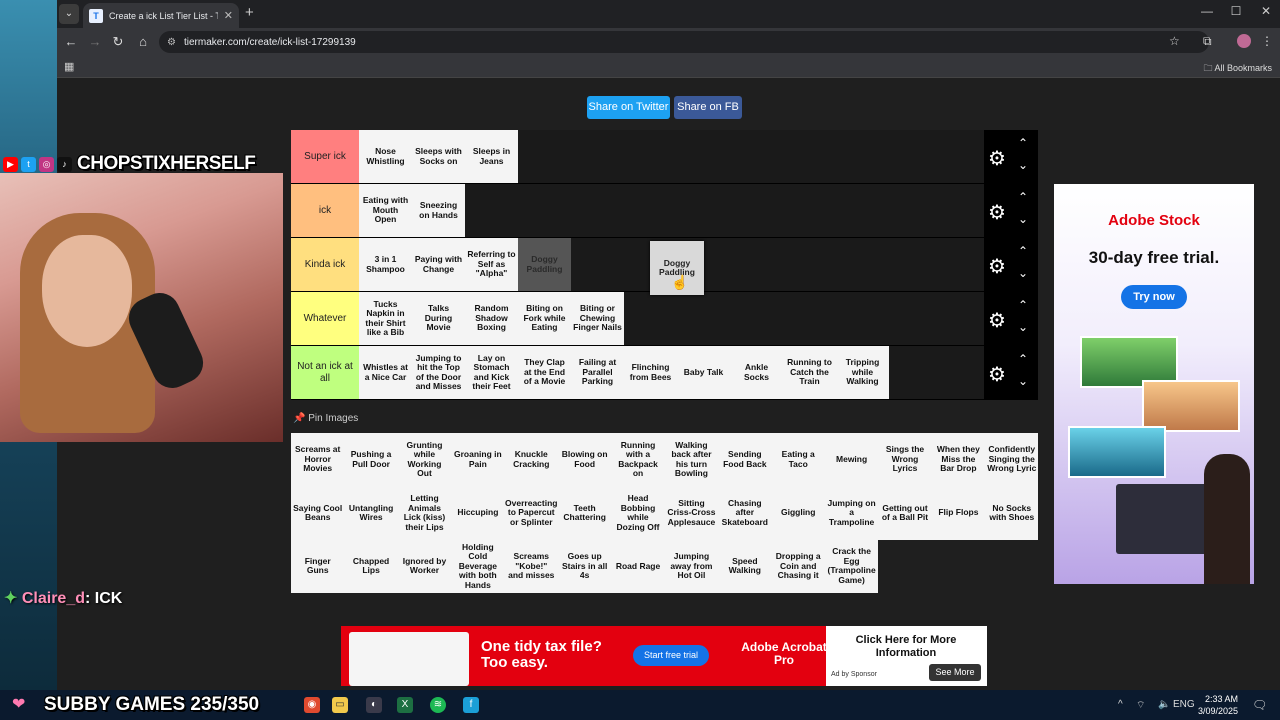  Describe the element at coordinates (798, 566) in the screenshot. I see `pool-tile: Dropping a Coin and Chasing it` at that location.